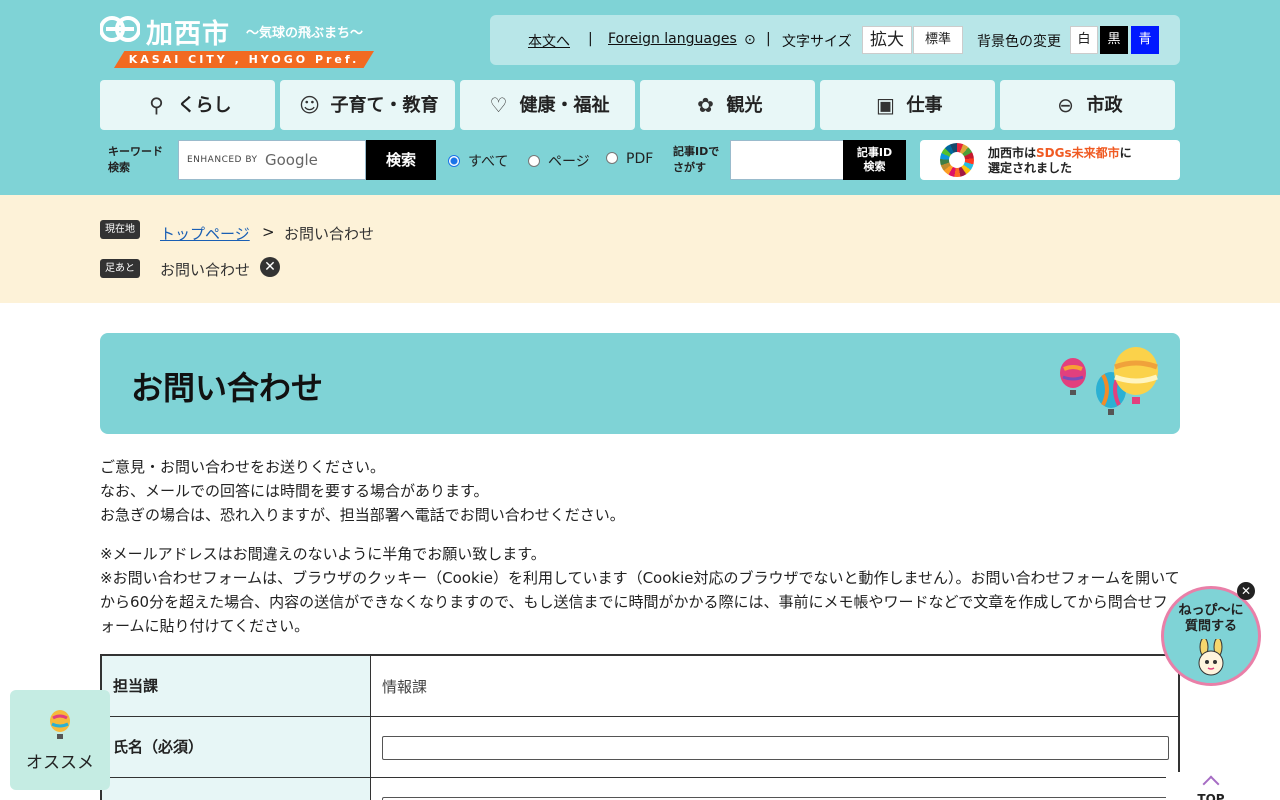  Describe the element at coordinates (1211, 636) in the screenshot. I see `chatbot-button: ねっぴ〜に 質問する` at that location.